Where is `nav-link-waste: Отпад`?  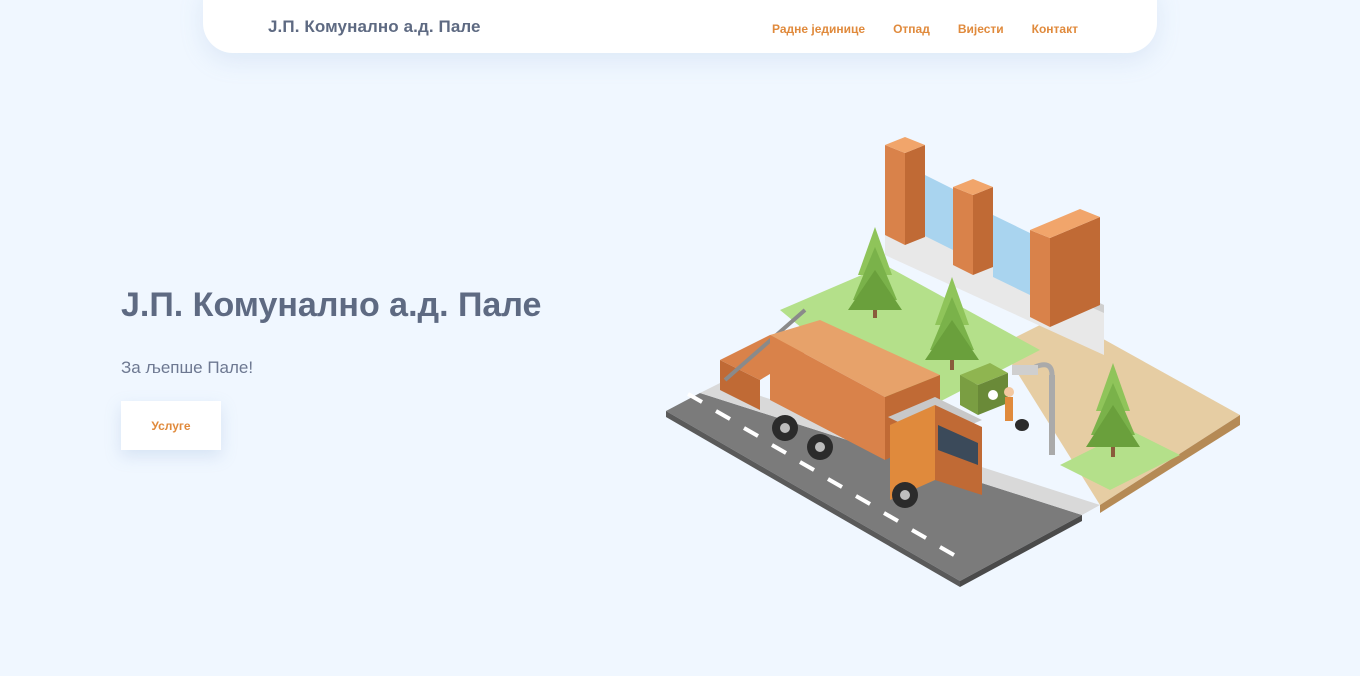 nav-link-waste: Отпад is located at coordinates (911, 29).